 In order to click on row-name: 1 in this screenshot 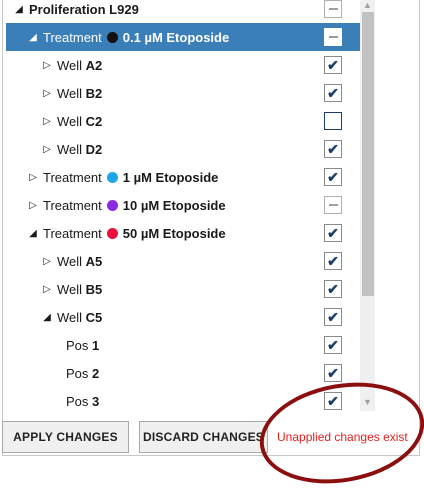, I will do `click(96, 345)`.